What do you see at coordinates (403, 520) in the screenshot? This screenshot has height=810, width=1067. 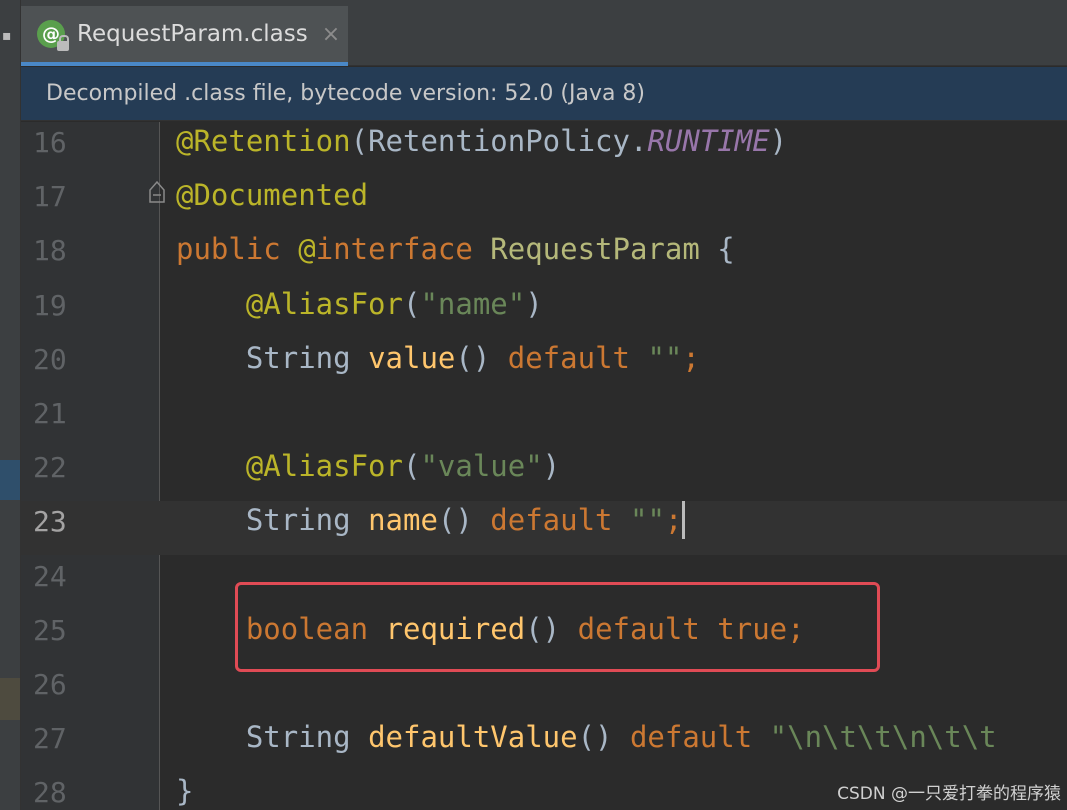 I see `code-token: name` at bounding box center [403, 520].